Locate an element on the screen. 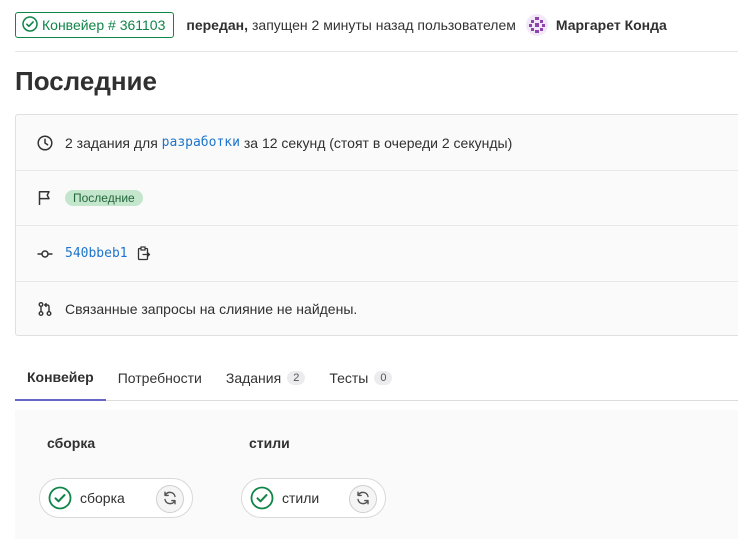 The image size is (738, 539). page-title: Последние is located at coordinates (86, 81).